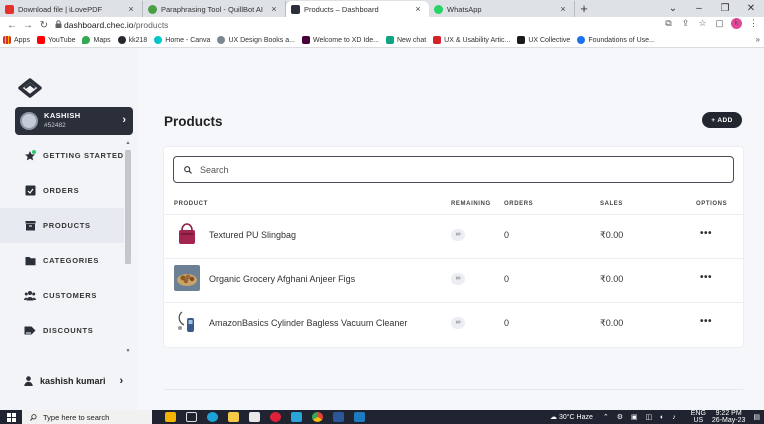 The image size is (764, 424). What do you see at coordinates (187, 278) in the screenshot?
I see `product-thumbnail` at bounding box center [187, 278].